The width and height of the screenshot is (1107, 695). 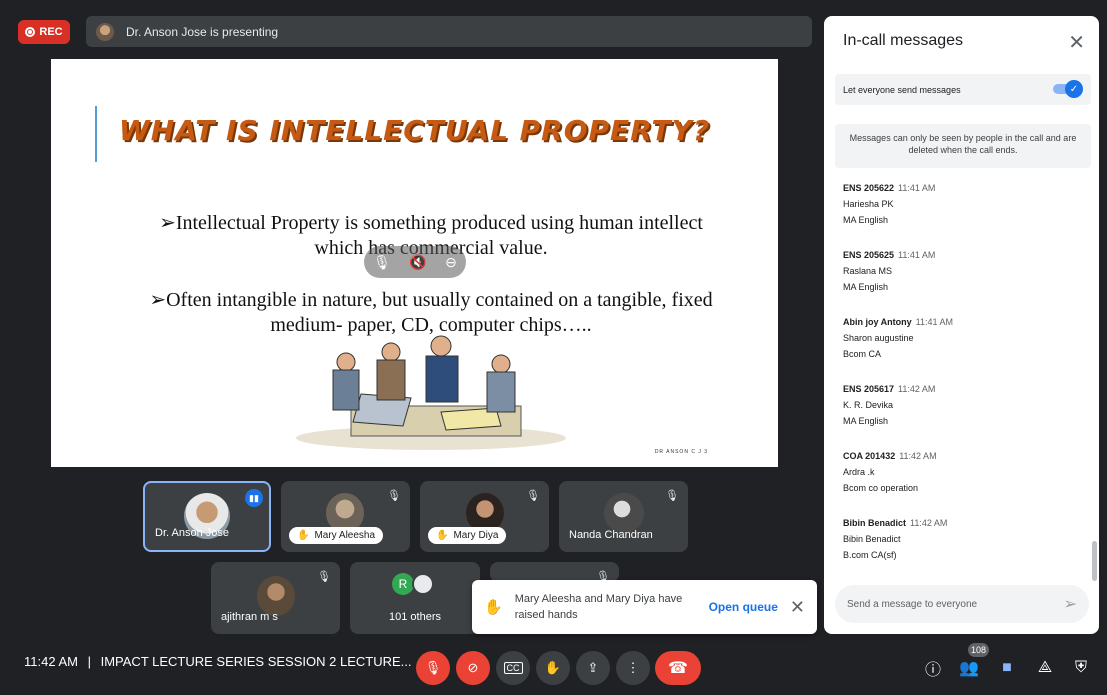 What do you see at coordinates (868, 204) in the screenshot?
I see `message-line: Hariesha PK` at bounding box center [868, 204].